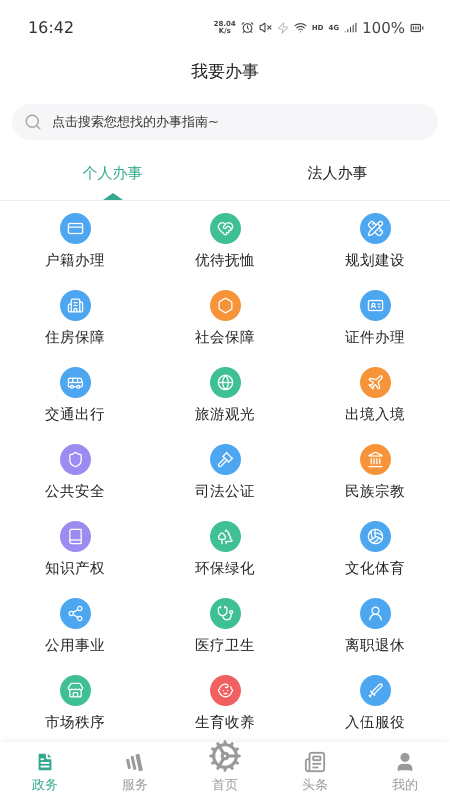 The height and width of the screenshot is (800, 450). What do you see at coordinates (135, 762) in the screenshot?
I see `bars-icon` at bounding box center [135, 762].